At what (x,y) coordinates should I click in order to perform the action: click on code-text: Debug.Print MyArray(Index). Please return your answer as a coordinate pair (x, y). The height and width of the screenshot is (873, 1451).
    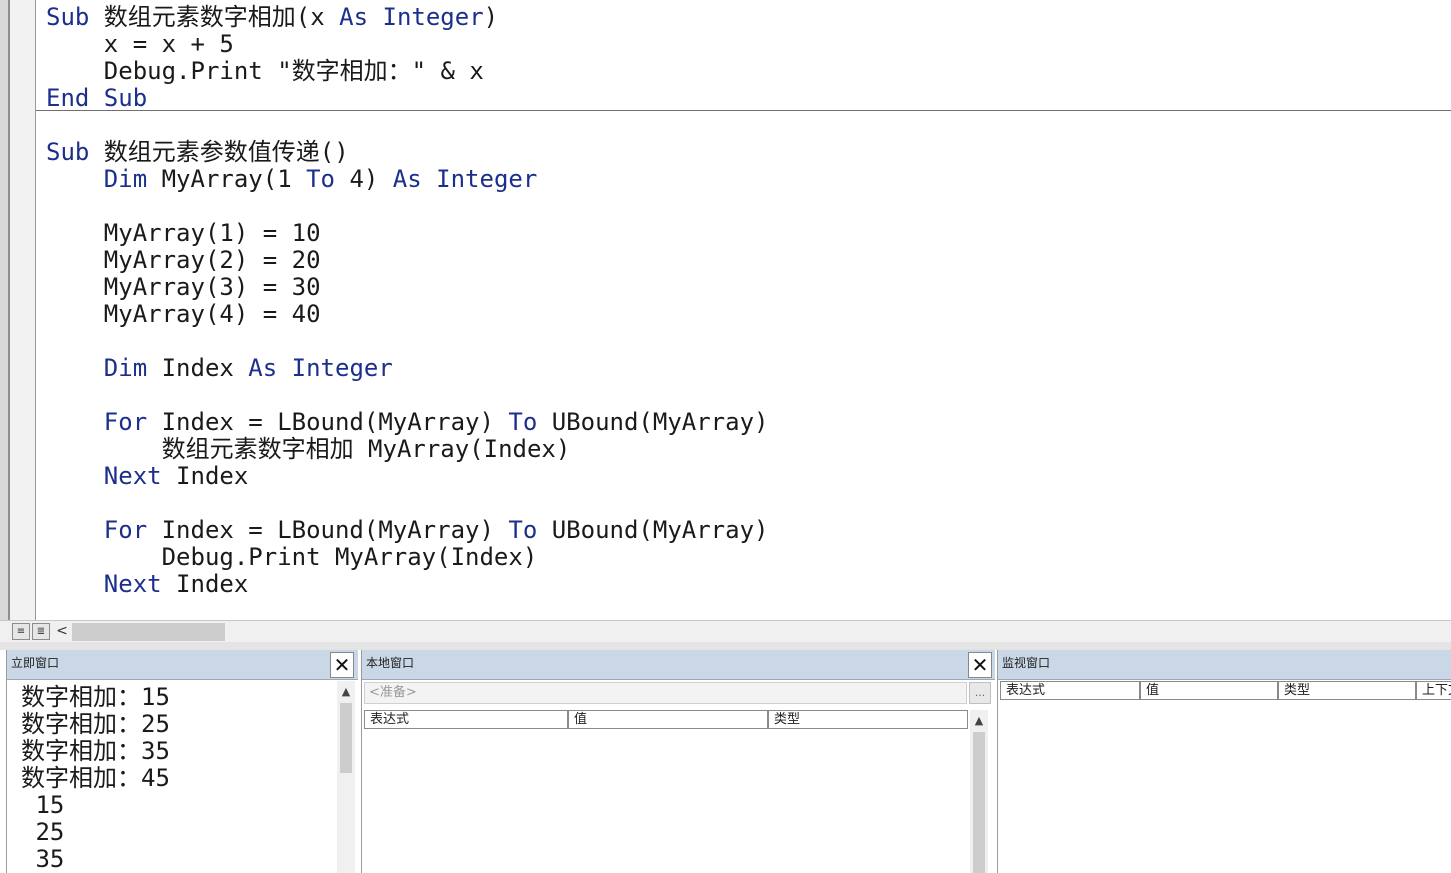
    Looking at the image, I should click on (292, 557).